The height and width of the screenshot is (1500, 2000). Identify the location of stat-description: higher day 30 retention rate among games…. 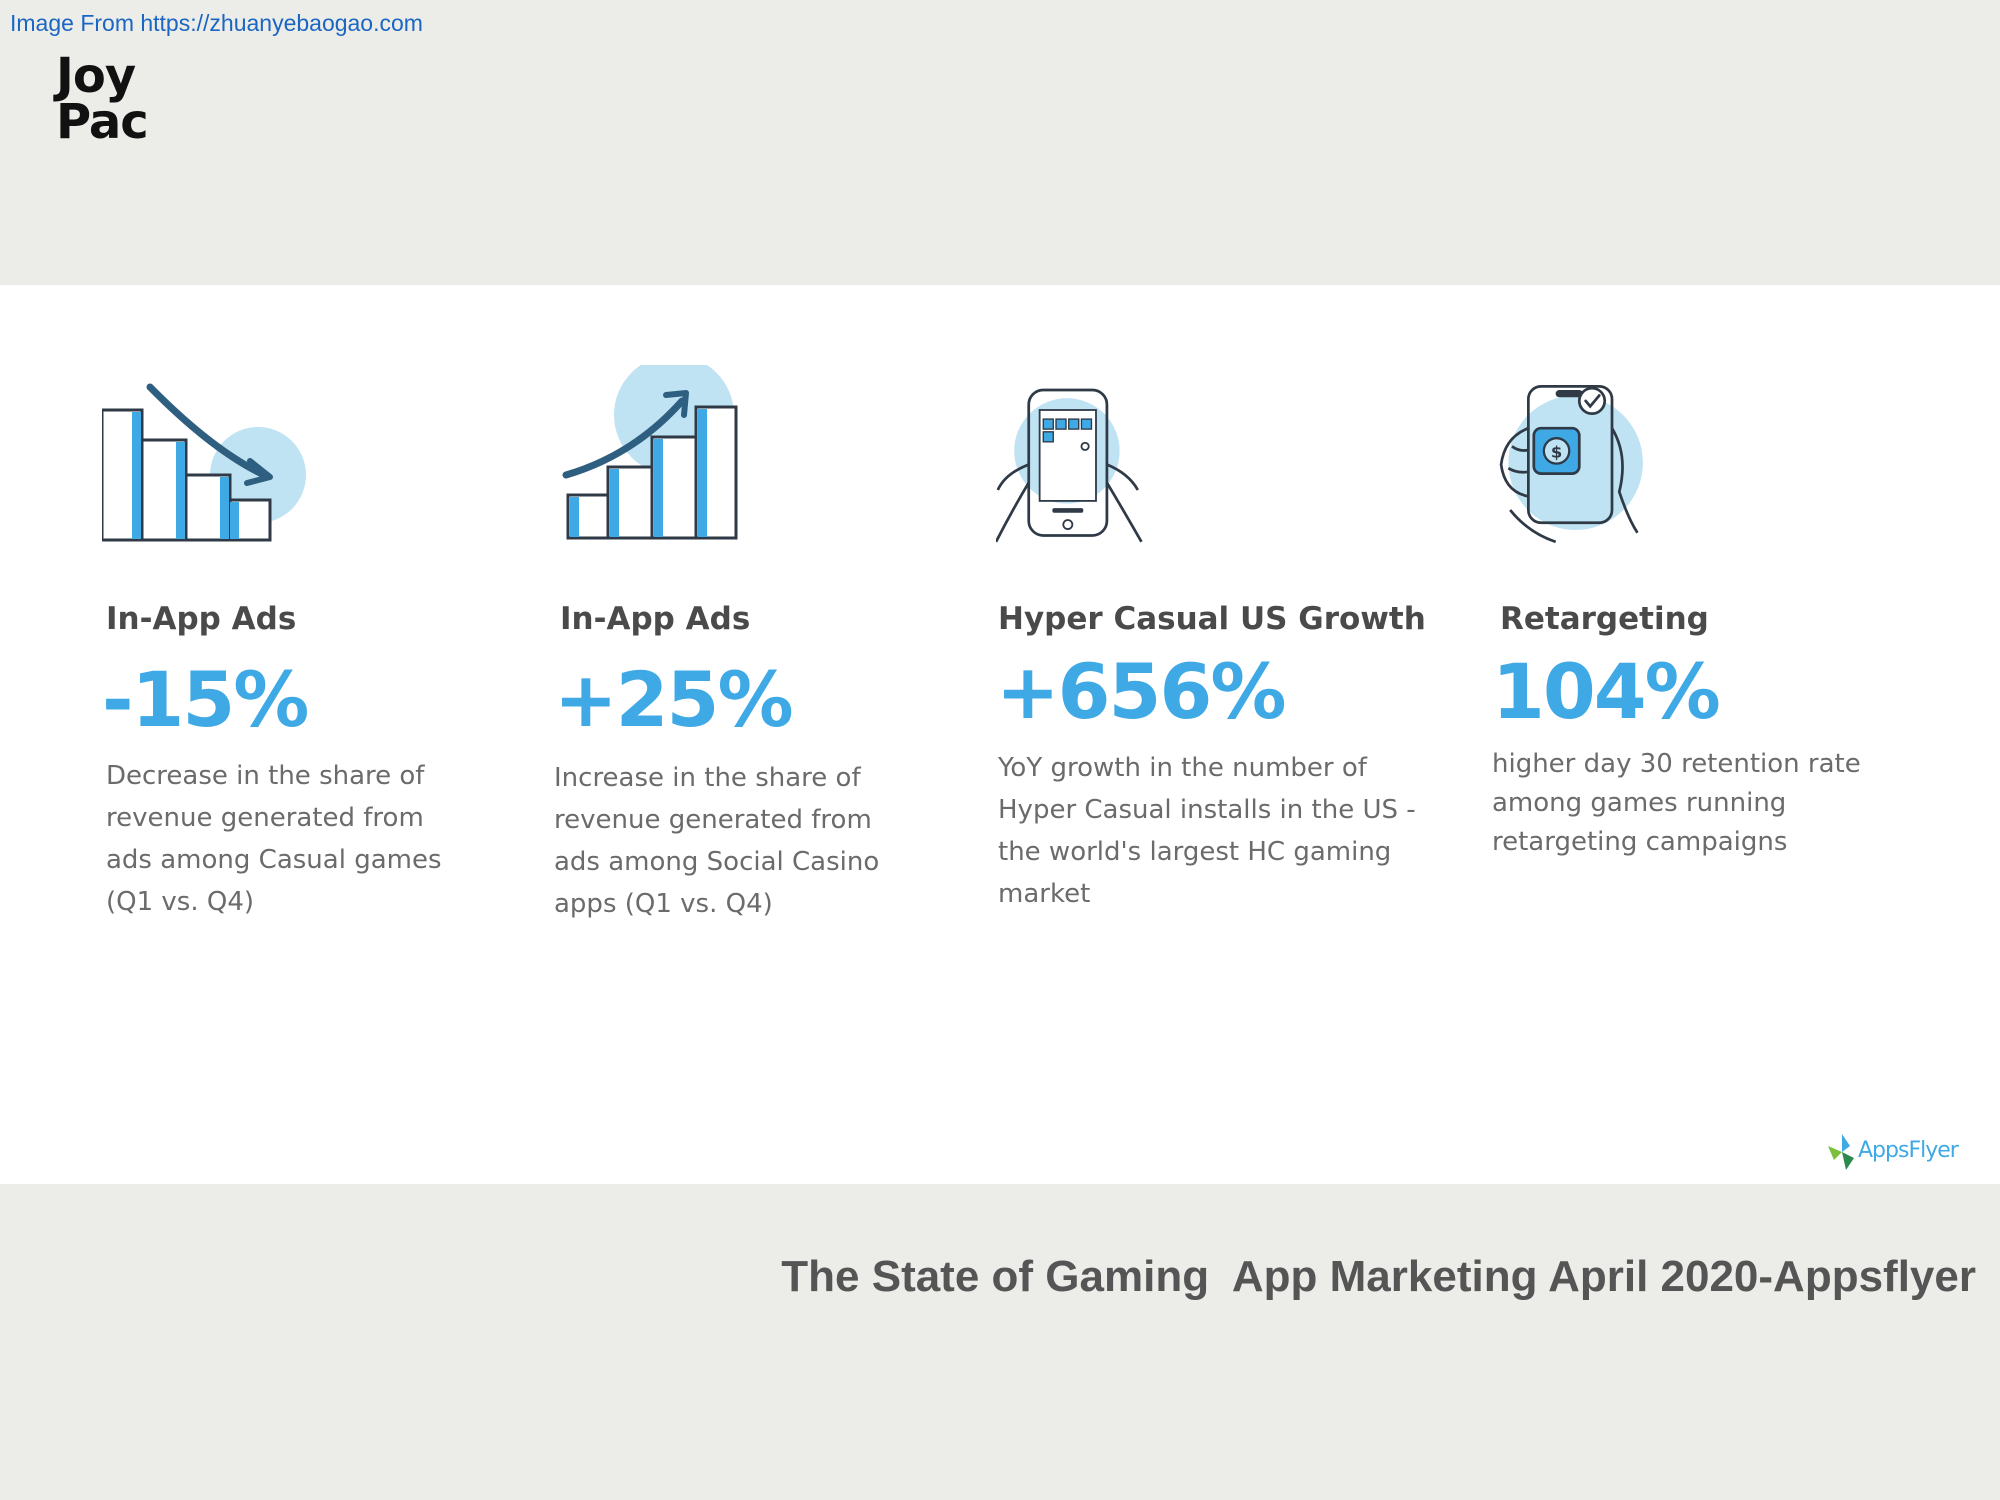
(1676, 803).